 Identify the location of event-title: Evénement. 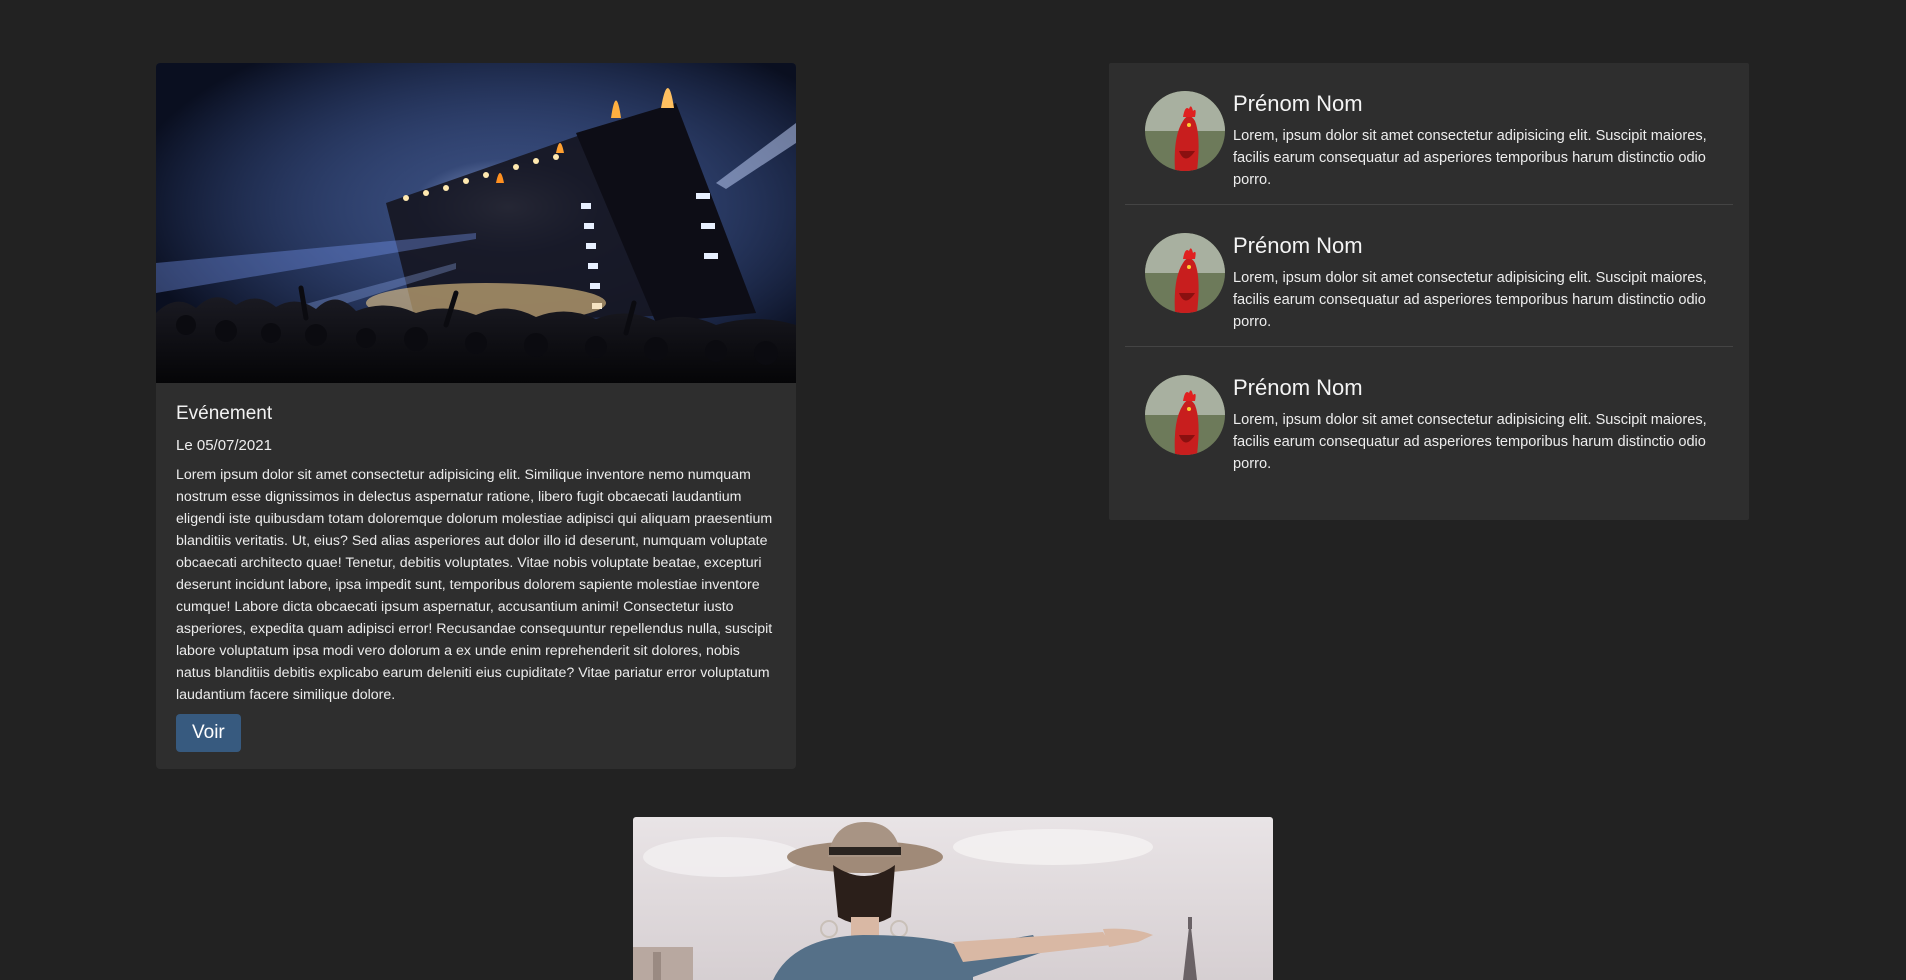
(224, 413).